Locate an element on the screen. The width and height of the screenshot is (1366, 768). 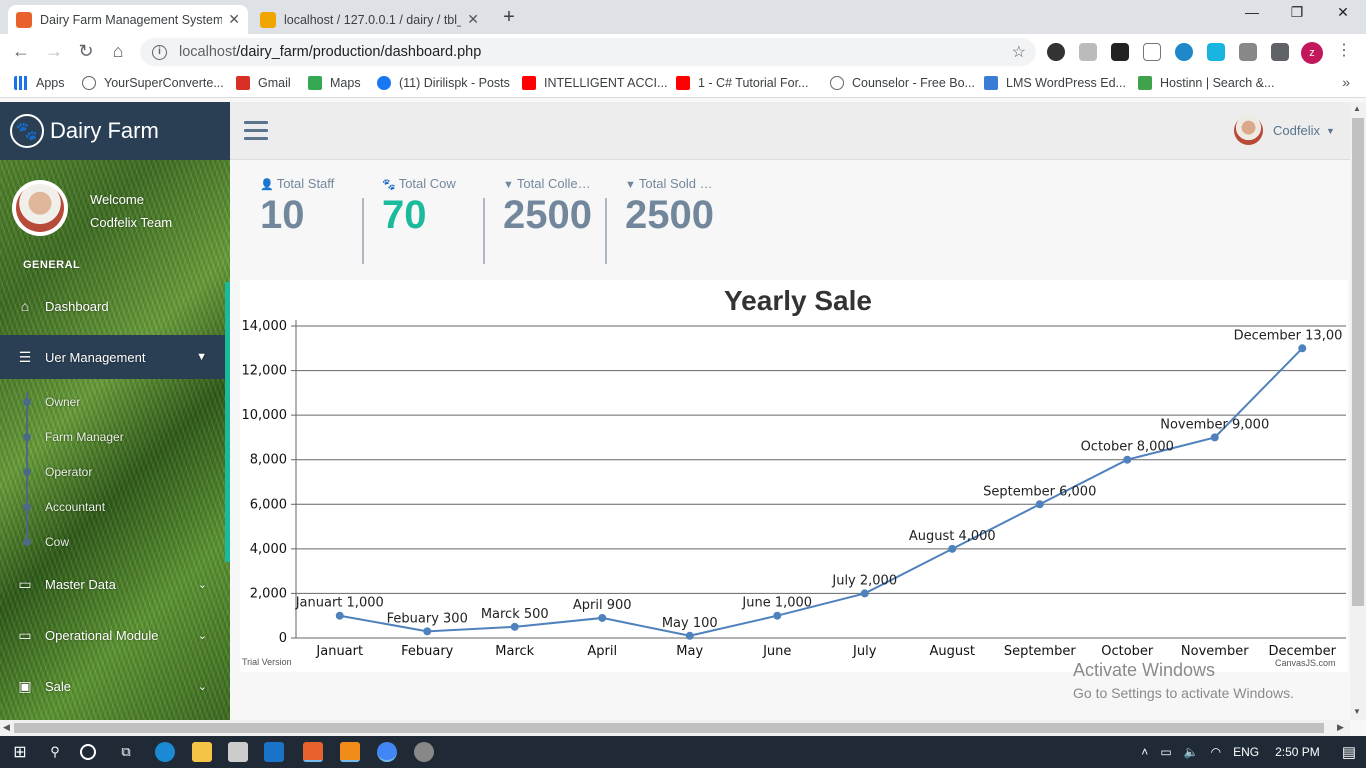
sidebar-item-master-data: ▭ Master Data ⌄ is located at coordinates (112, 584).